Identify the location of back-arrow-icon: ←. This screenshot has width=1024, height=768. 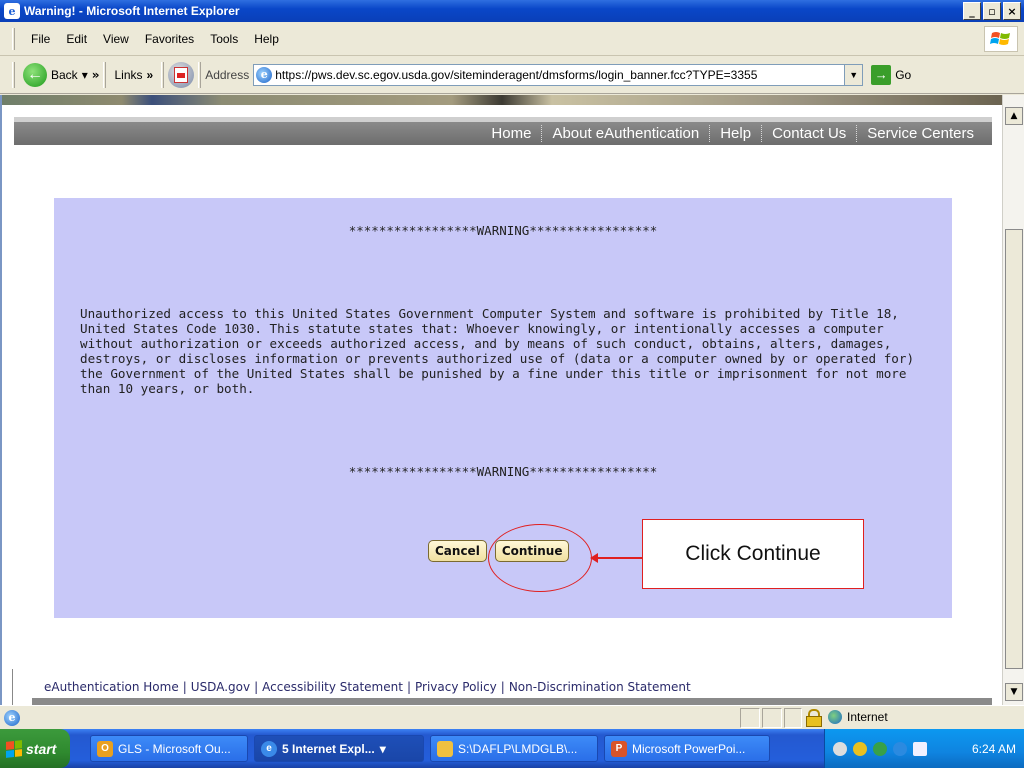
(35, 74).